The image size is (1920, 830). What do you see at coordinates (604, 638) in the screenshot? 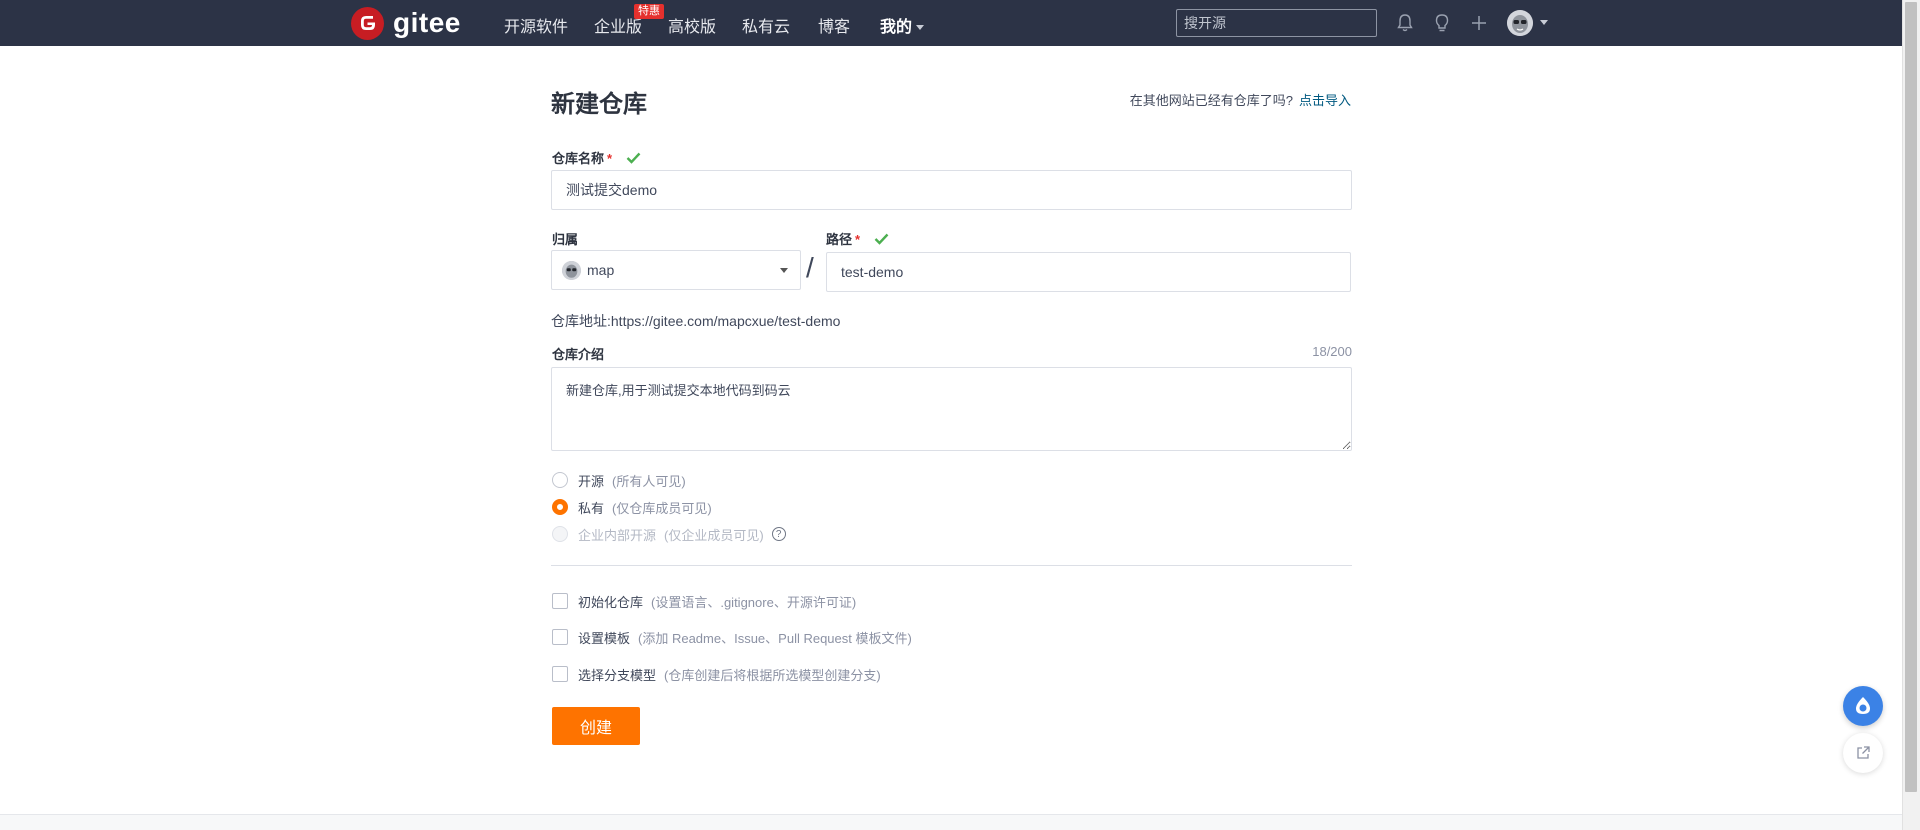
I see `option-label: 设置模板` at bounding box center [604, 638].